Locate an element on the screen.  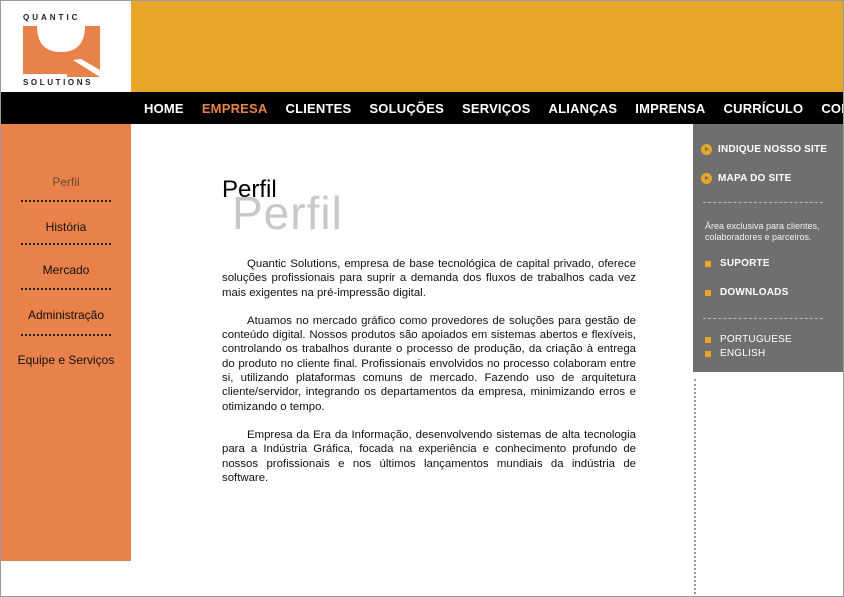
nav-curriculo: CURRÍCULO is located at coordinates (764, 108).